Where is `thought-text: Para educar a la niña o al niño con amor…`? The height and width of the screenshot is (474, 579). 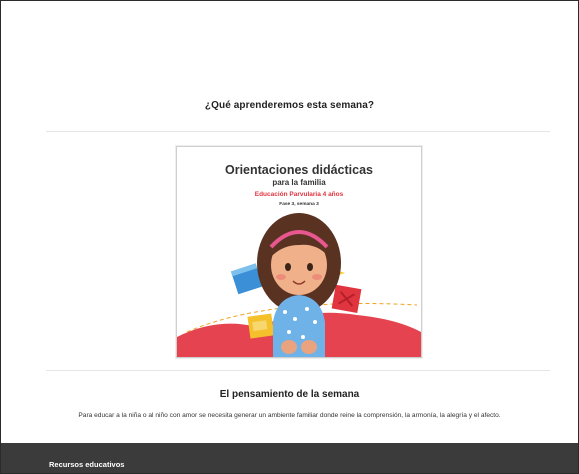 thought-text: Para educar a la niña o al niño con amor… is located at coordinates (289, 415).